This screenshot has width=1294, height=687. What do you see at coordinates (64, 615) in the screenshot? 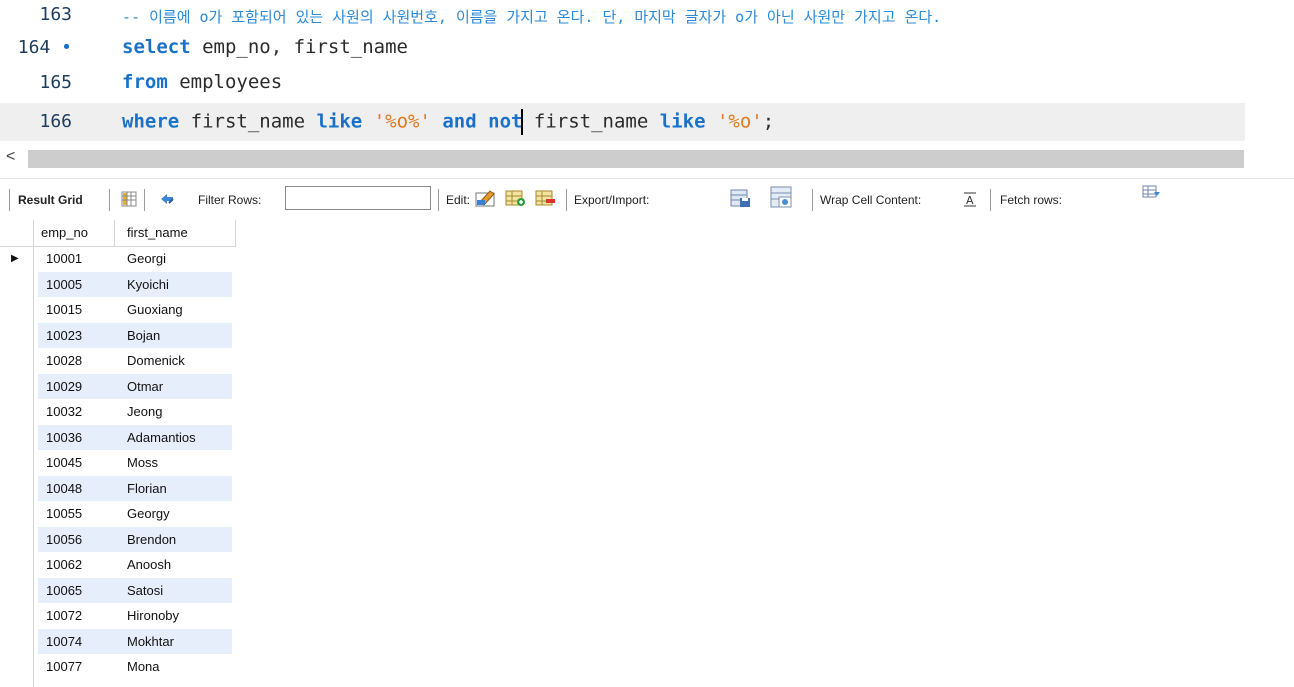
I see `cell-emp-no: 10072` at bounding box center [64, 615].